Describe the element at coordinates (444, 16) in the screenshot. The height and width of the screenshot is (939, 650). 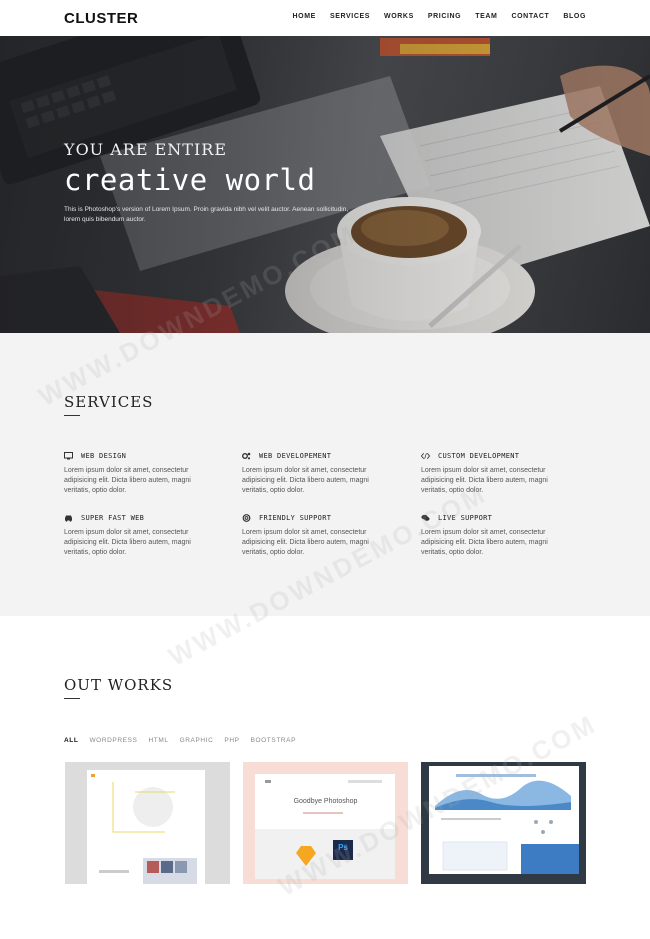
I see `menu-item-pricing: PRICING` at that location.